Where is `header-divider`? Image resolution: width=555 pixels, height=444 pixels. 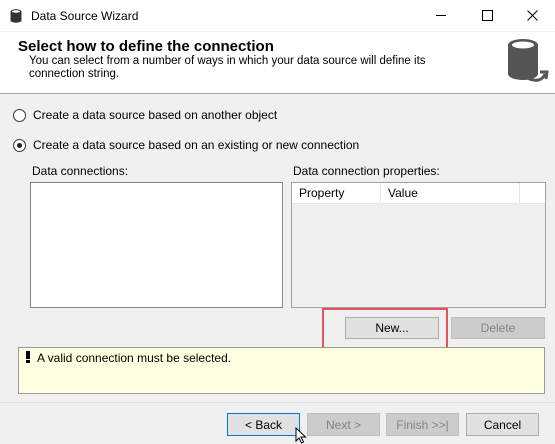
header-divider is located at coordinates (277, 93).